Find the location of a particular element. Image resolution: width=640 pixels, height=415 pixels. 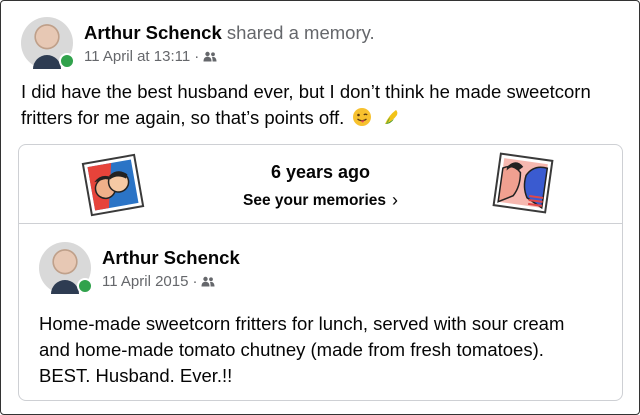

shared-author-name: Arthur Schenck is located at coordinates (171, 257).